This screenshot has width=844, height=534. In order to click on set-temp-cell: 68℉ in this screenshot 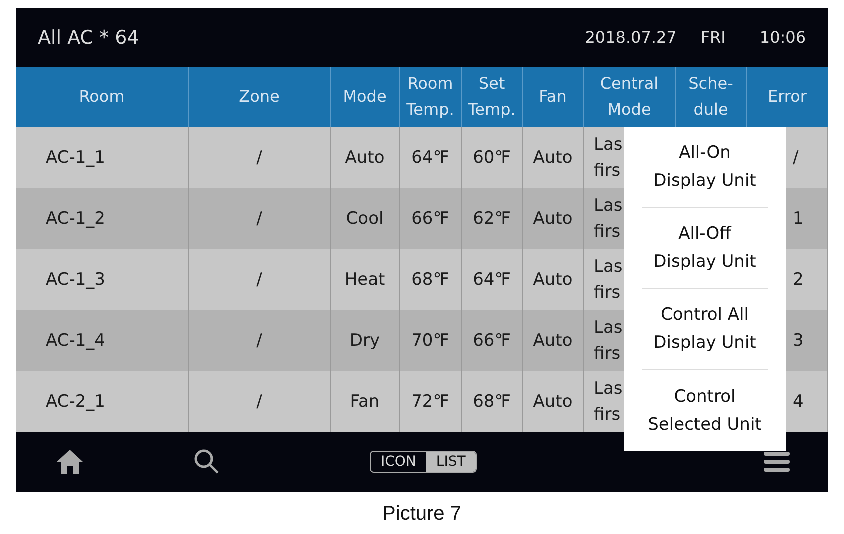, I will do `click(492, 401)`.